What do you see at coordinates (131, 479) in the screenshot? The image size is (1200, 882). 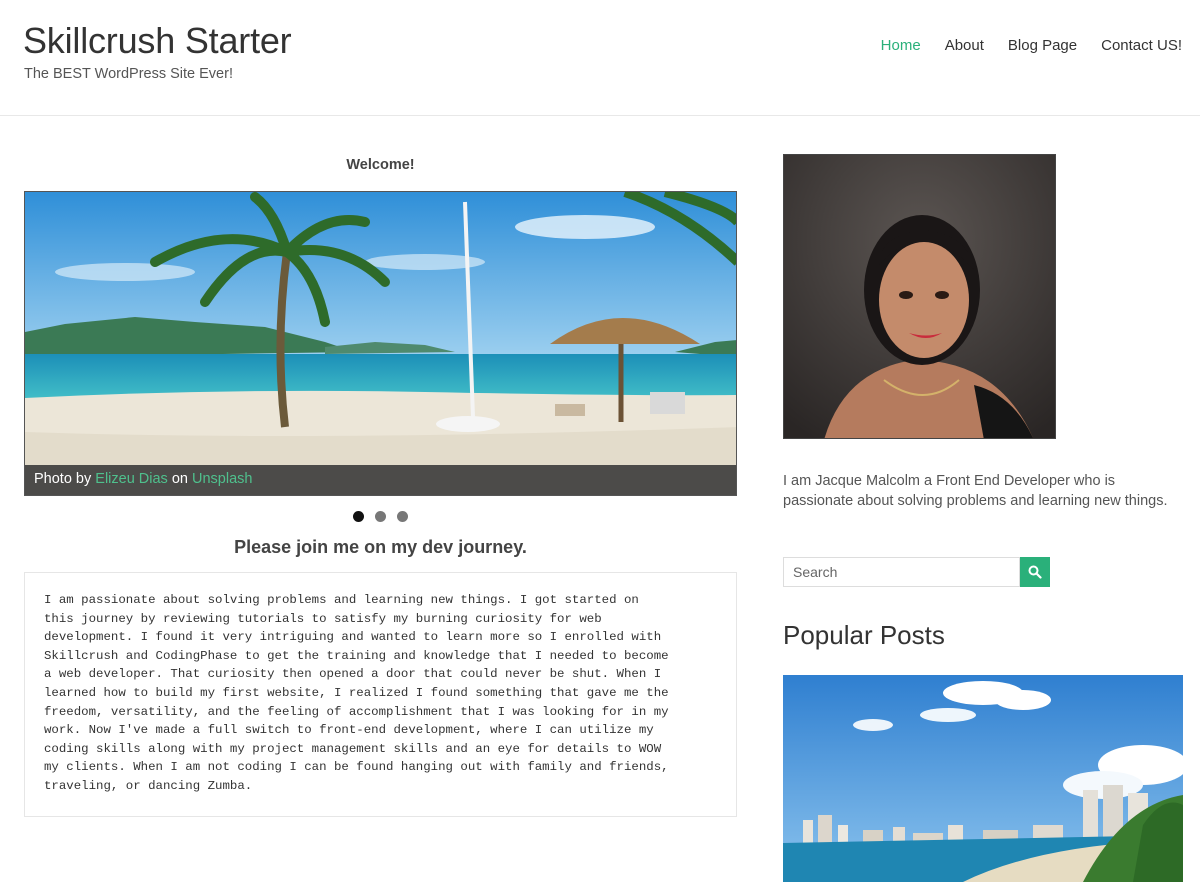 I see `photo-author-link: Elizeu Dias` at bounding box center [131, 479].